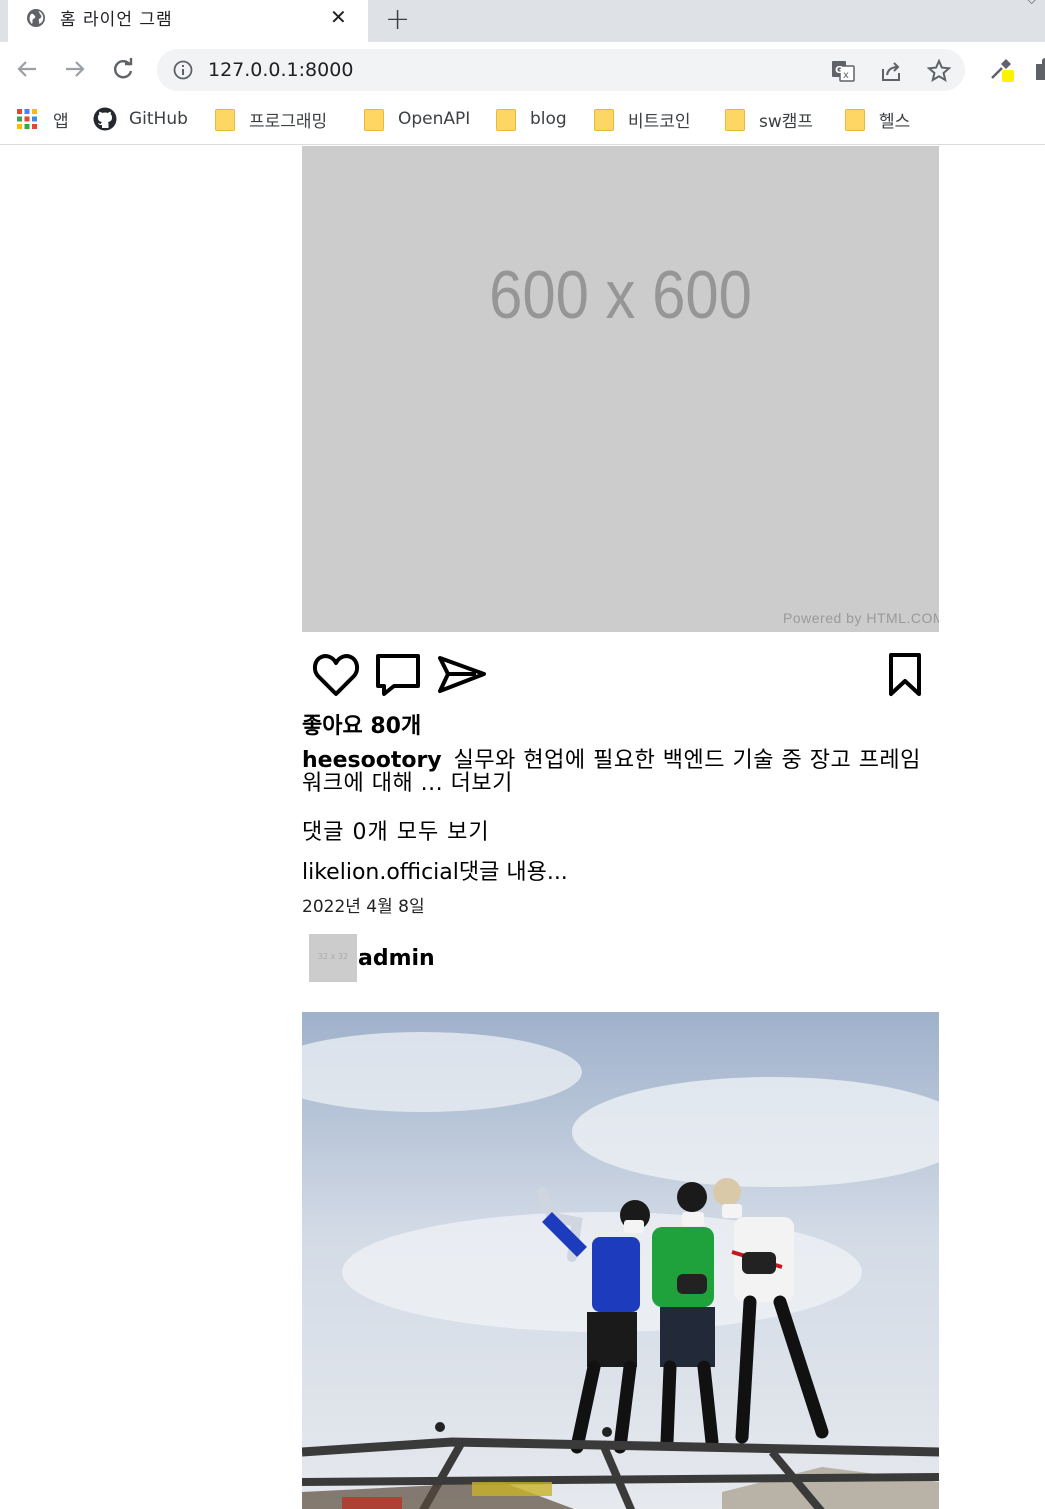 The image size is (1045, 1509). What do you see at coordinates (895, 121) in the screenshot?
I see `bookmark-label: 헬스` at bounding box center [895, 121].